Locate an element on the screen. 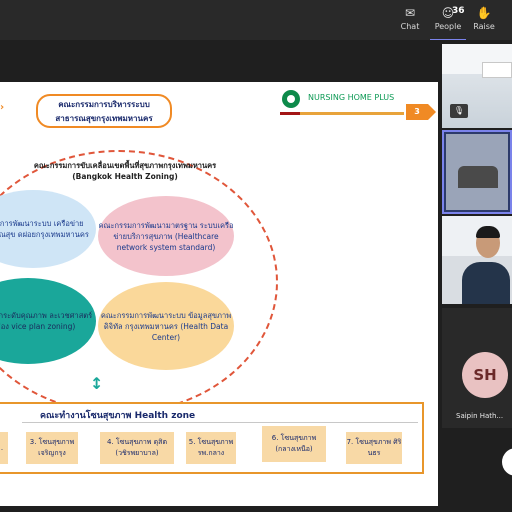 This screenshot has height=512, width=512. people-count: 36 is located at coordinates (458, 11).